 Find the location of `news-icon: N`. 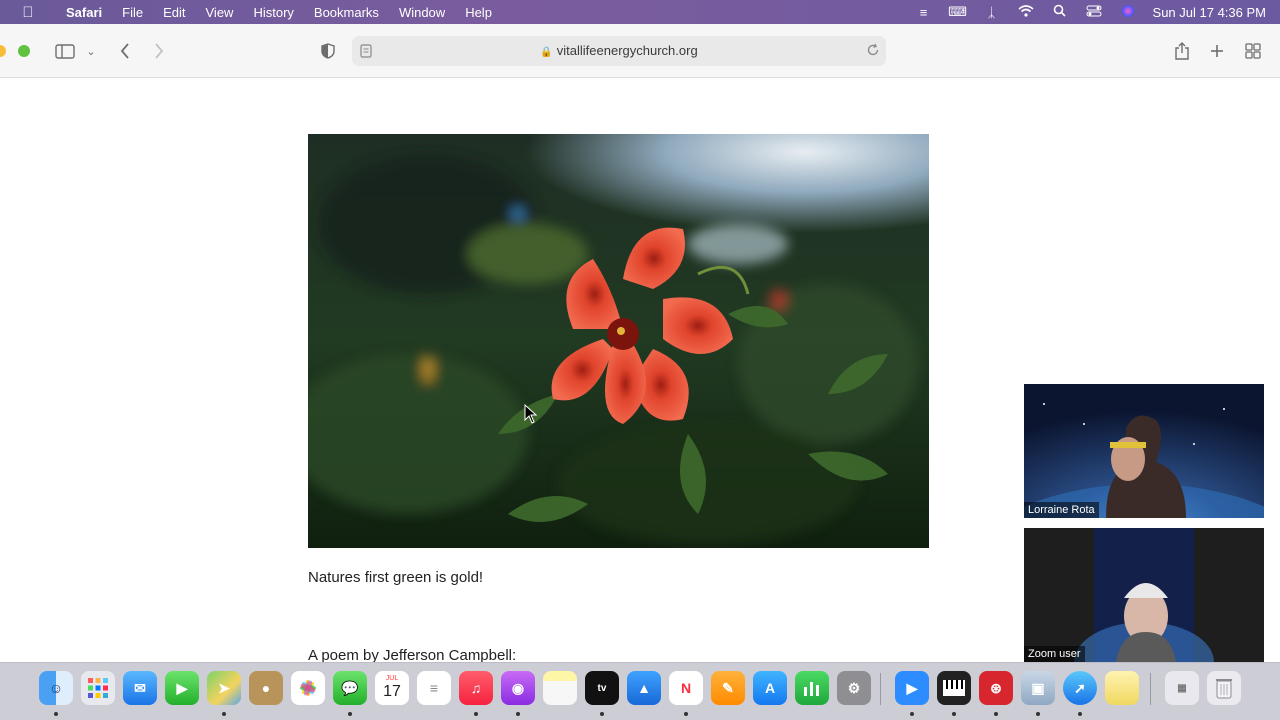

news-icon: N is located at coordinates (686, 688).